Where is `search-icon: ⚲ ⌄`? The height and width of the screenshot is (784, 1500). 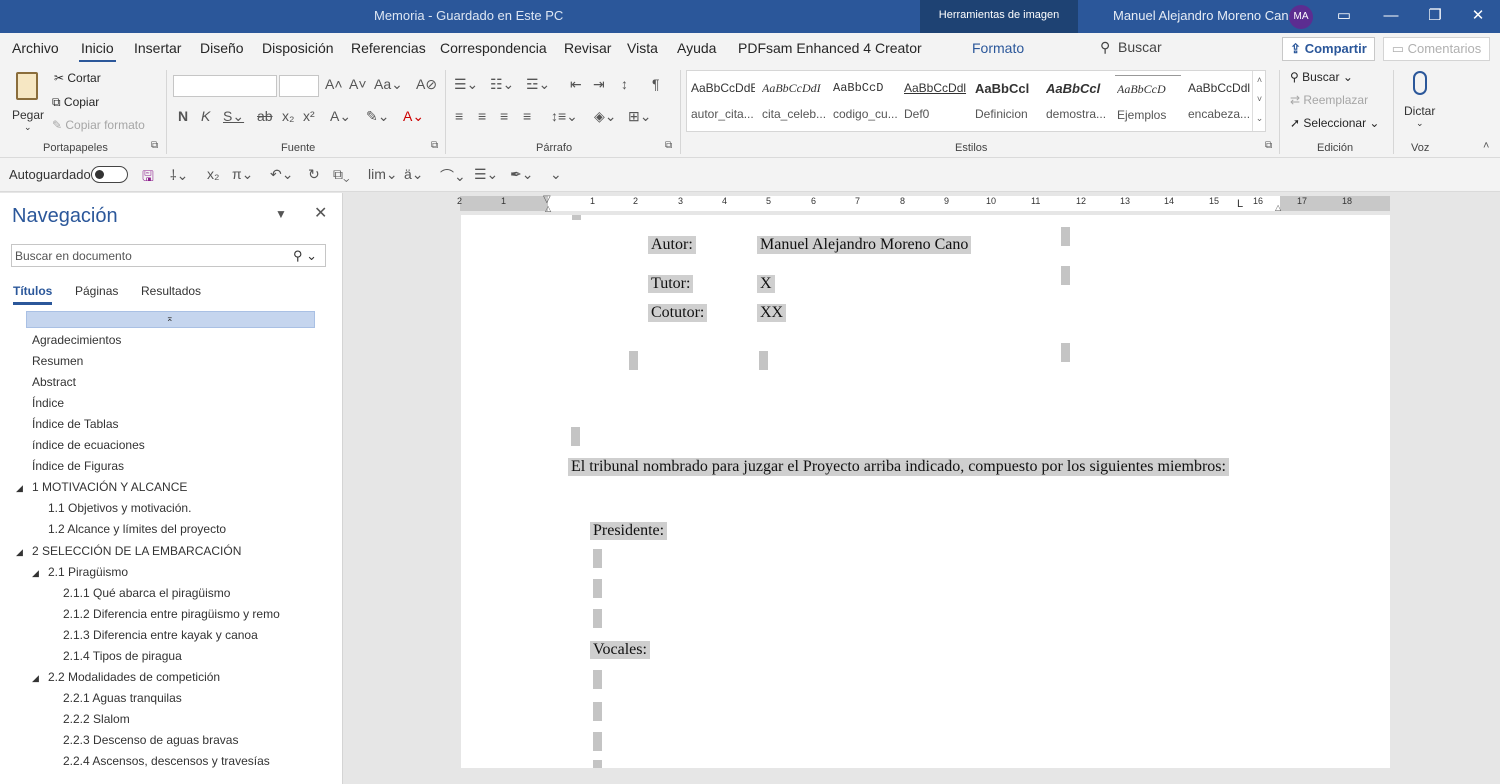 search-icon: ⚲ ⌄ is located at coordinates (305, 256).